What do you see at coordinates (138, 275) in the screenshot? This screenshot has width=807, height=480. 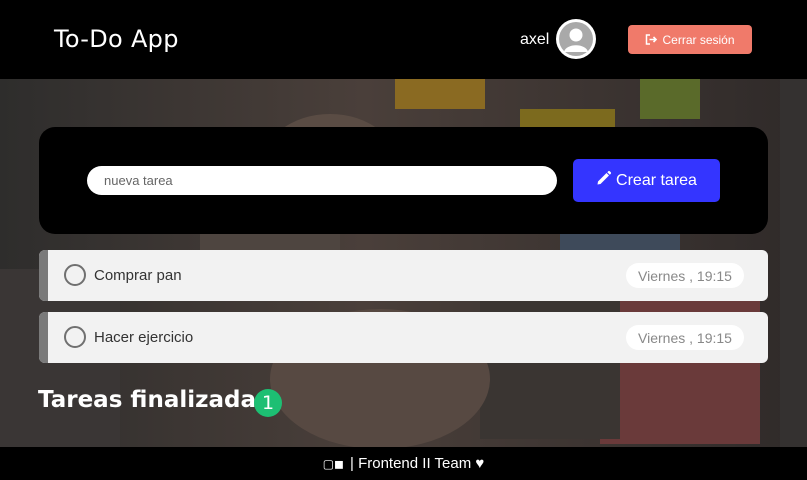 I see `task-description: Comprar pan` at bounding box center [138, 275].